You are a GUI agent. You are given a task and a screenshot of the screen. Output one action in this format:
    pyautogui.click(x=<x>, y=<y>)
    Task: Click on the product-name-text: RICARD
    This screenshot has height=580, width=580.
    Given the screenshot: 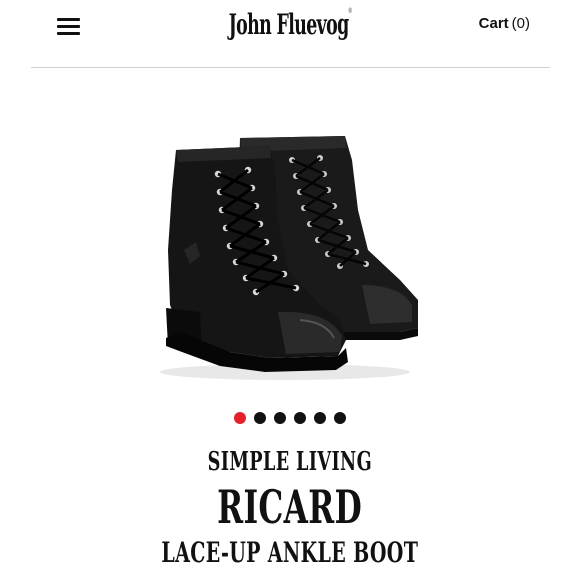 What is the action you would take?
    pyautogui.click(x=290, y=507)
    